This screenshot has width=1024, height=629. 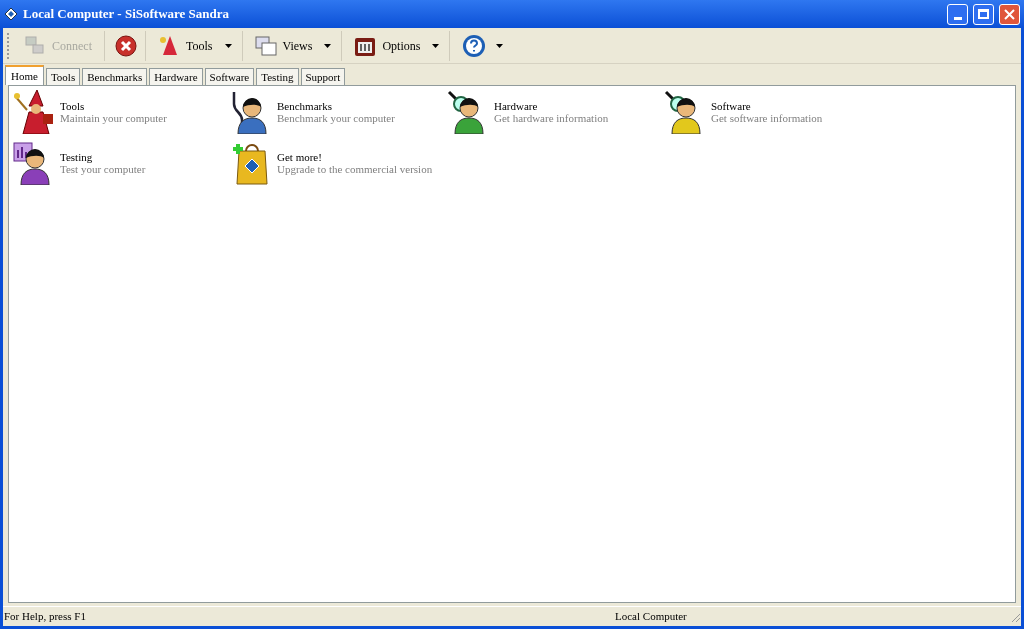 What do you see at coordinates (45, 617) in the screenshot?
I see `status-help-text: For Help, press F1` at bounding box center [45, 617].